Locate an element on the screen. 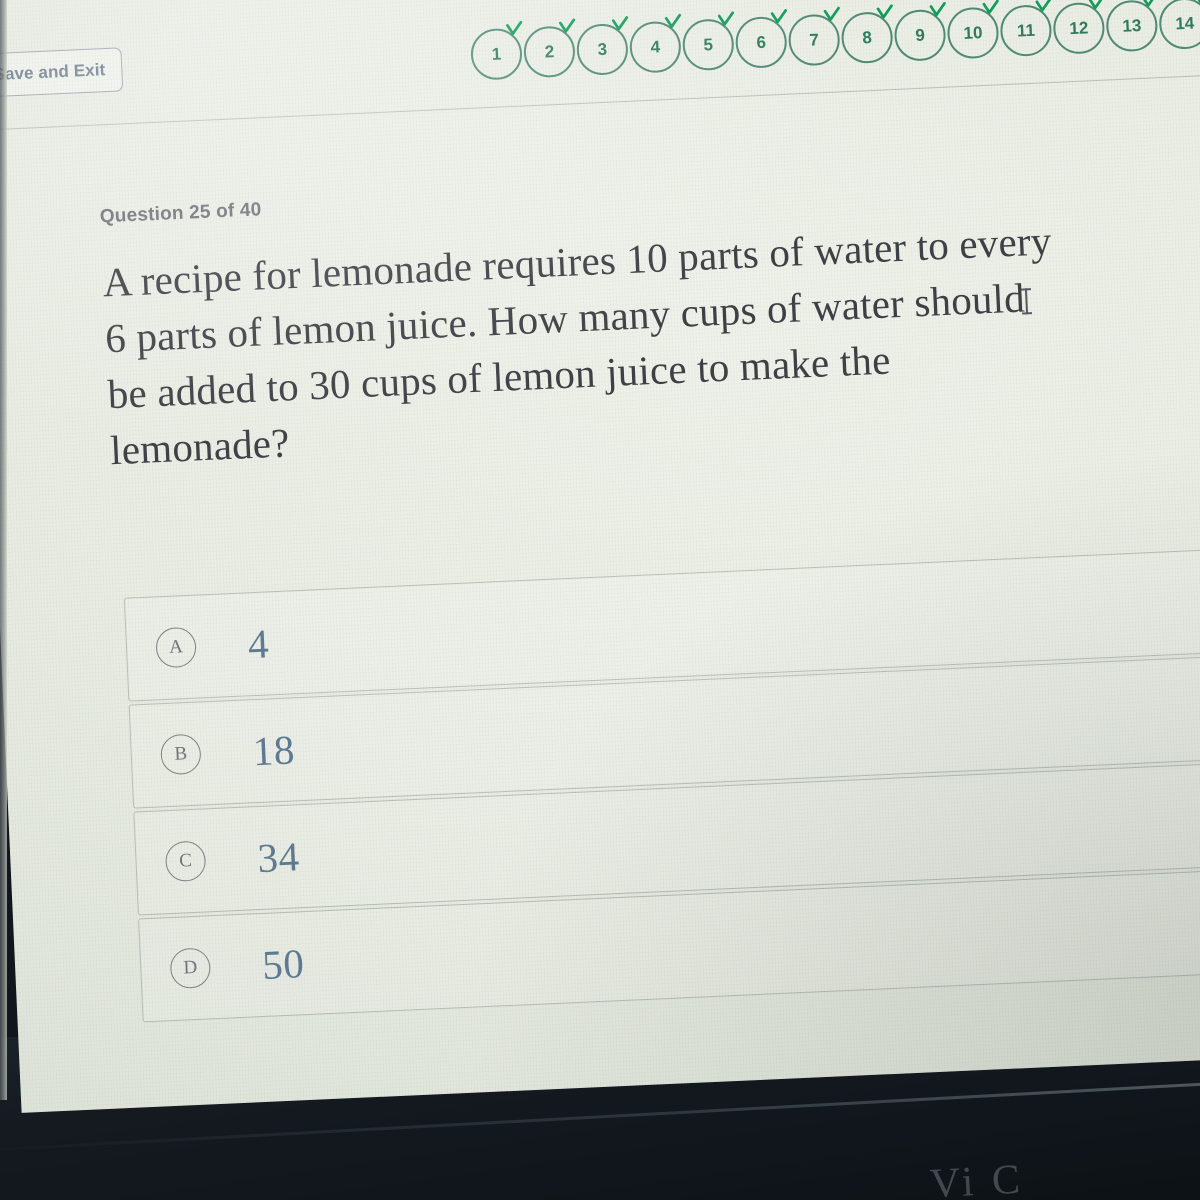 The width and height of the screenshot is (1200, 1200). answer-option-value: 18 is located at coordinates (273, 750).